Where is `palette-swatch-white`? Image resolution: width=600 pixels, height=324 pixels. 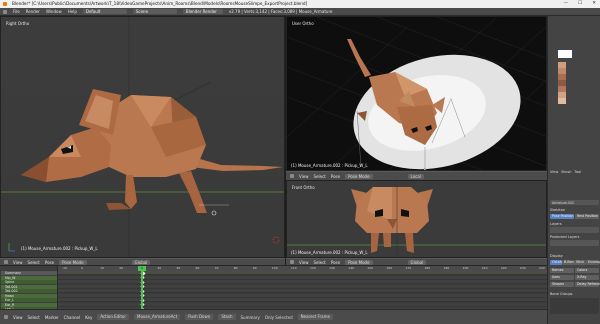
palette-swatch-white is located at coordinates (565, 54).